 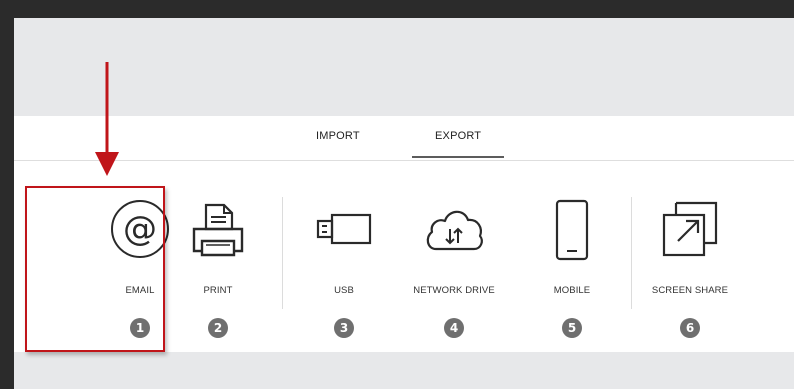 I want to click on printer-icon, so click(x=218, y=230).